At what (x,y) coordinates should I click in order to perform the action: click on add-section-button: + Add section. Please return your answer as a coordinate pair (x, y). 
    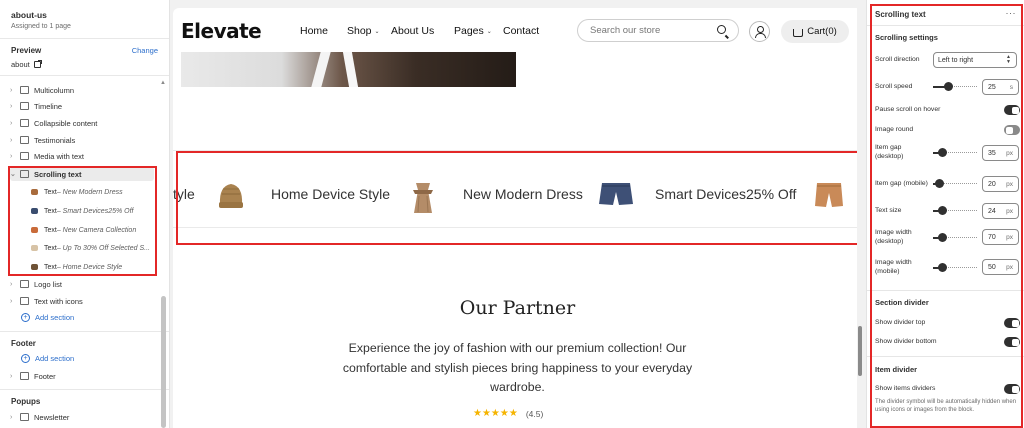
    Looking at the image, I should click on (47, 317).